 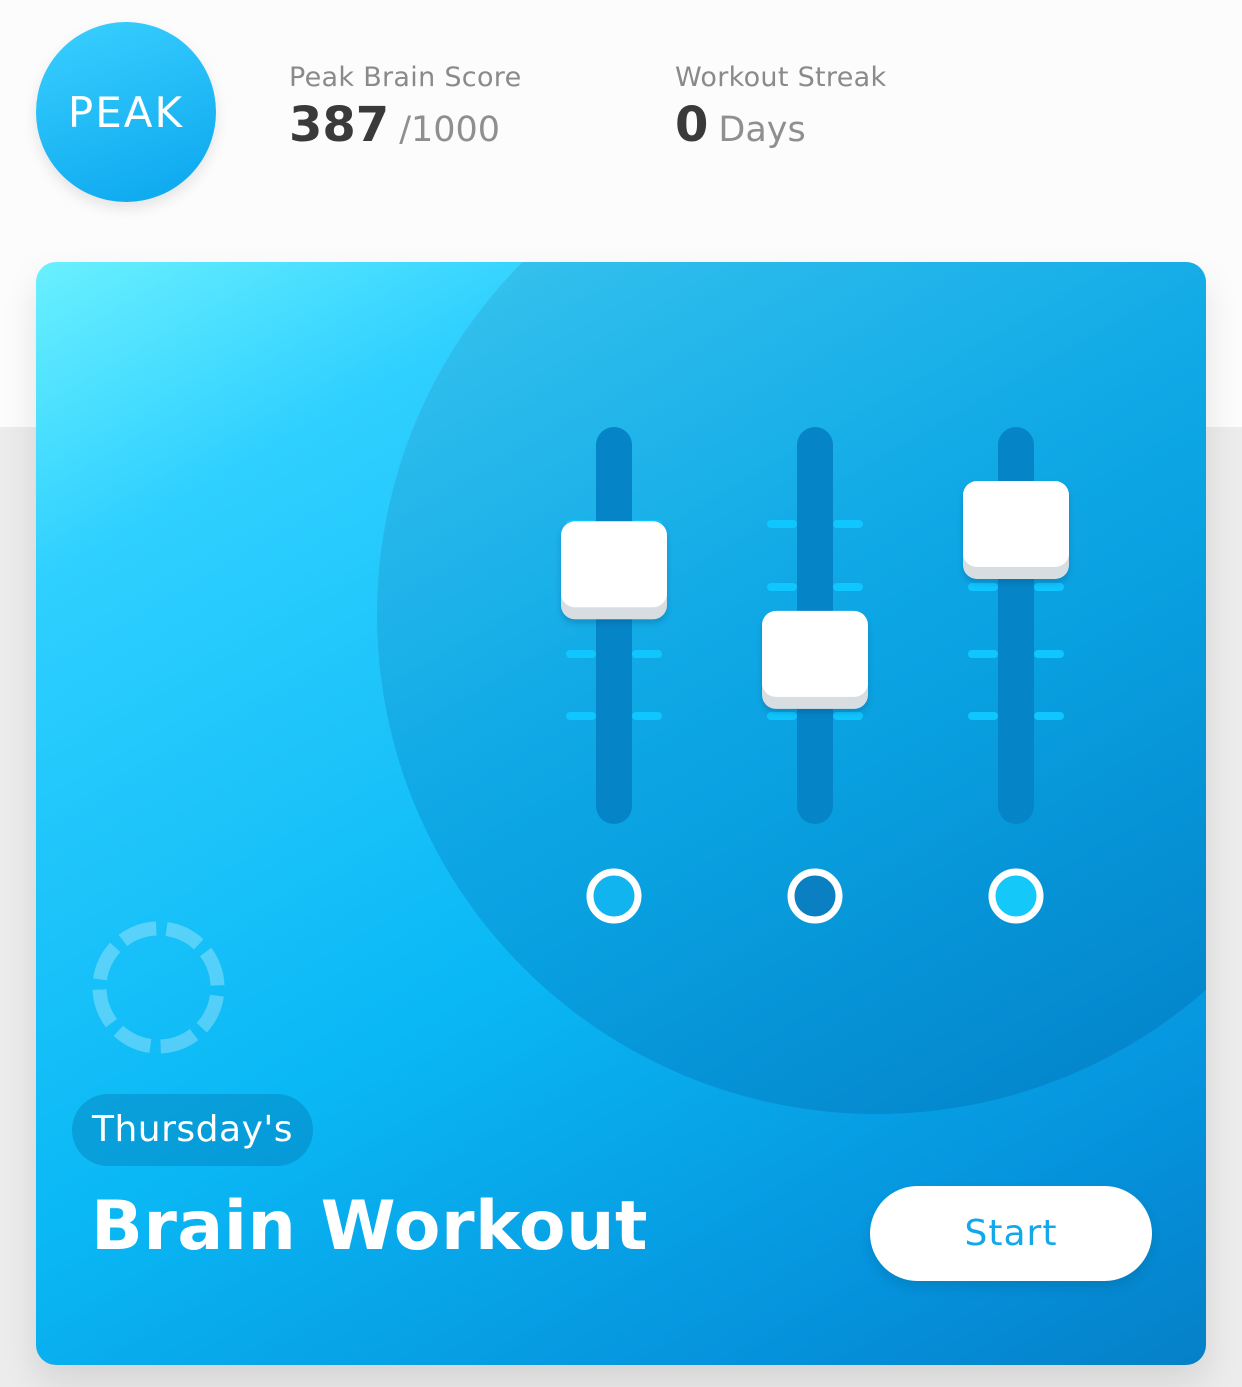 What do you see at coordinates (762, 130) in the screenshot?
I see `workout-streak-suffix: Days` at bounding box center [762, 130].